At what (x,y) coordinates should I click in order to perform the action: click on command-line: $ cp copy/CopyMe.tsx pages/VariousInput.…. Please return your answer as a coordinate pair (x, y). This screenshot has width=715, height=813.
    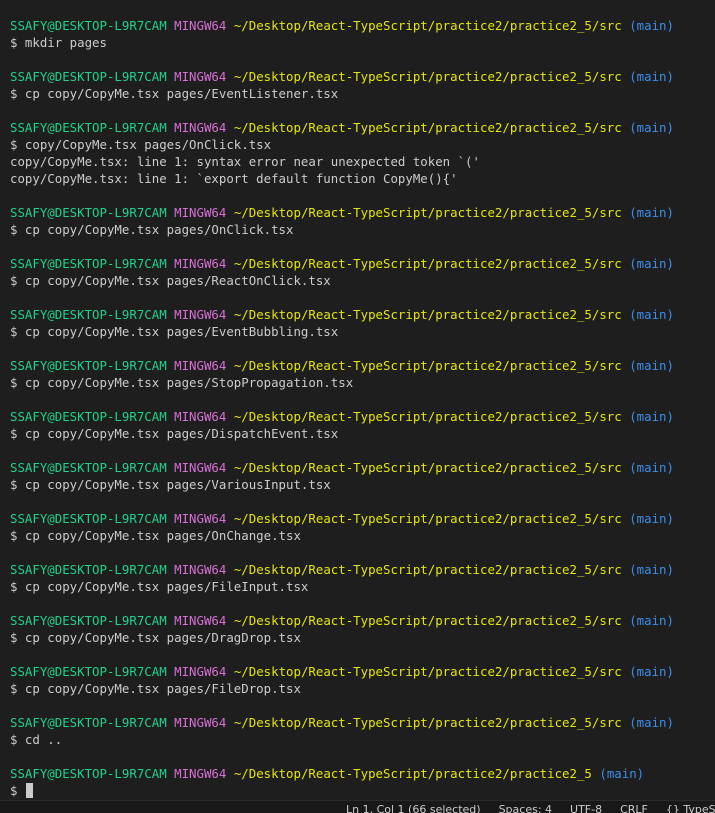
    Looking at the image, I should click on (362, 484).